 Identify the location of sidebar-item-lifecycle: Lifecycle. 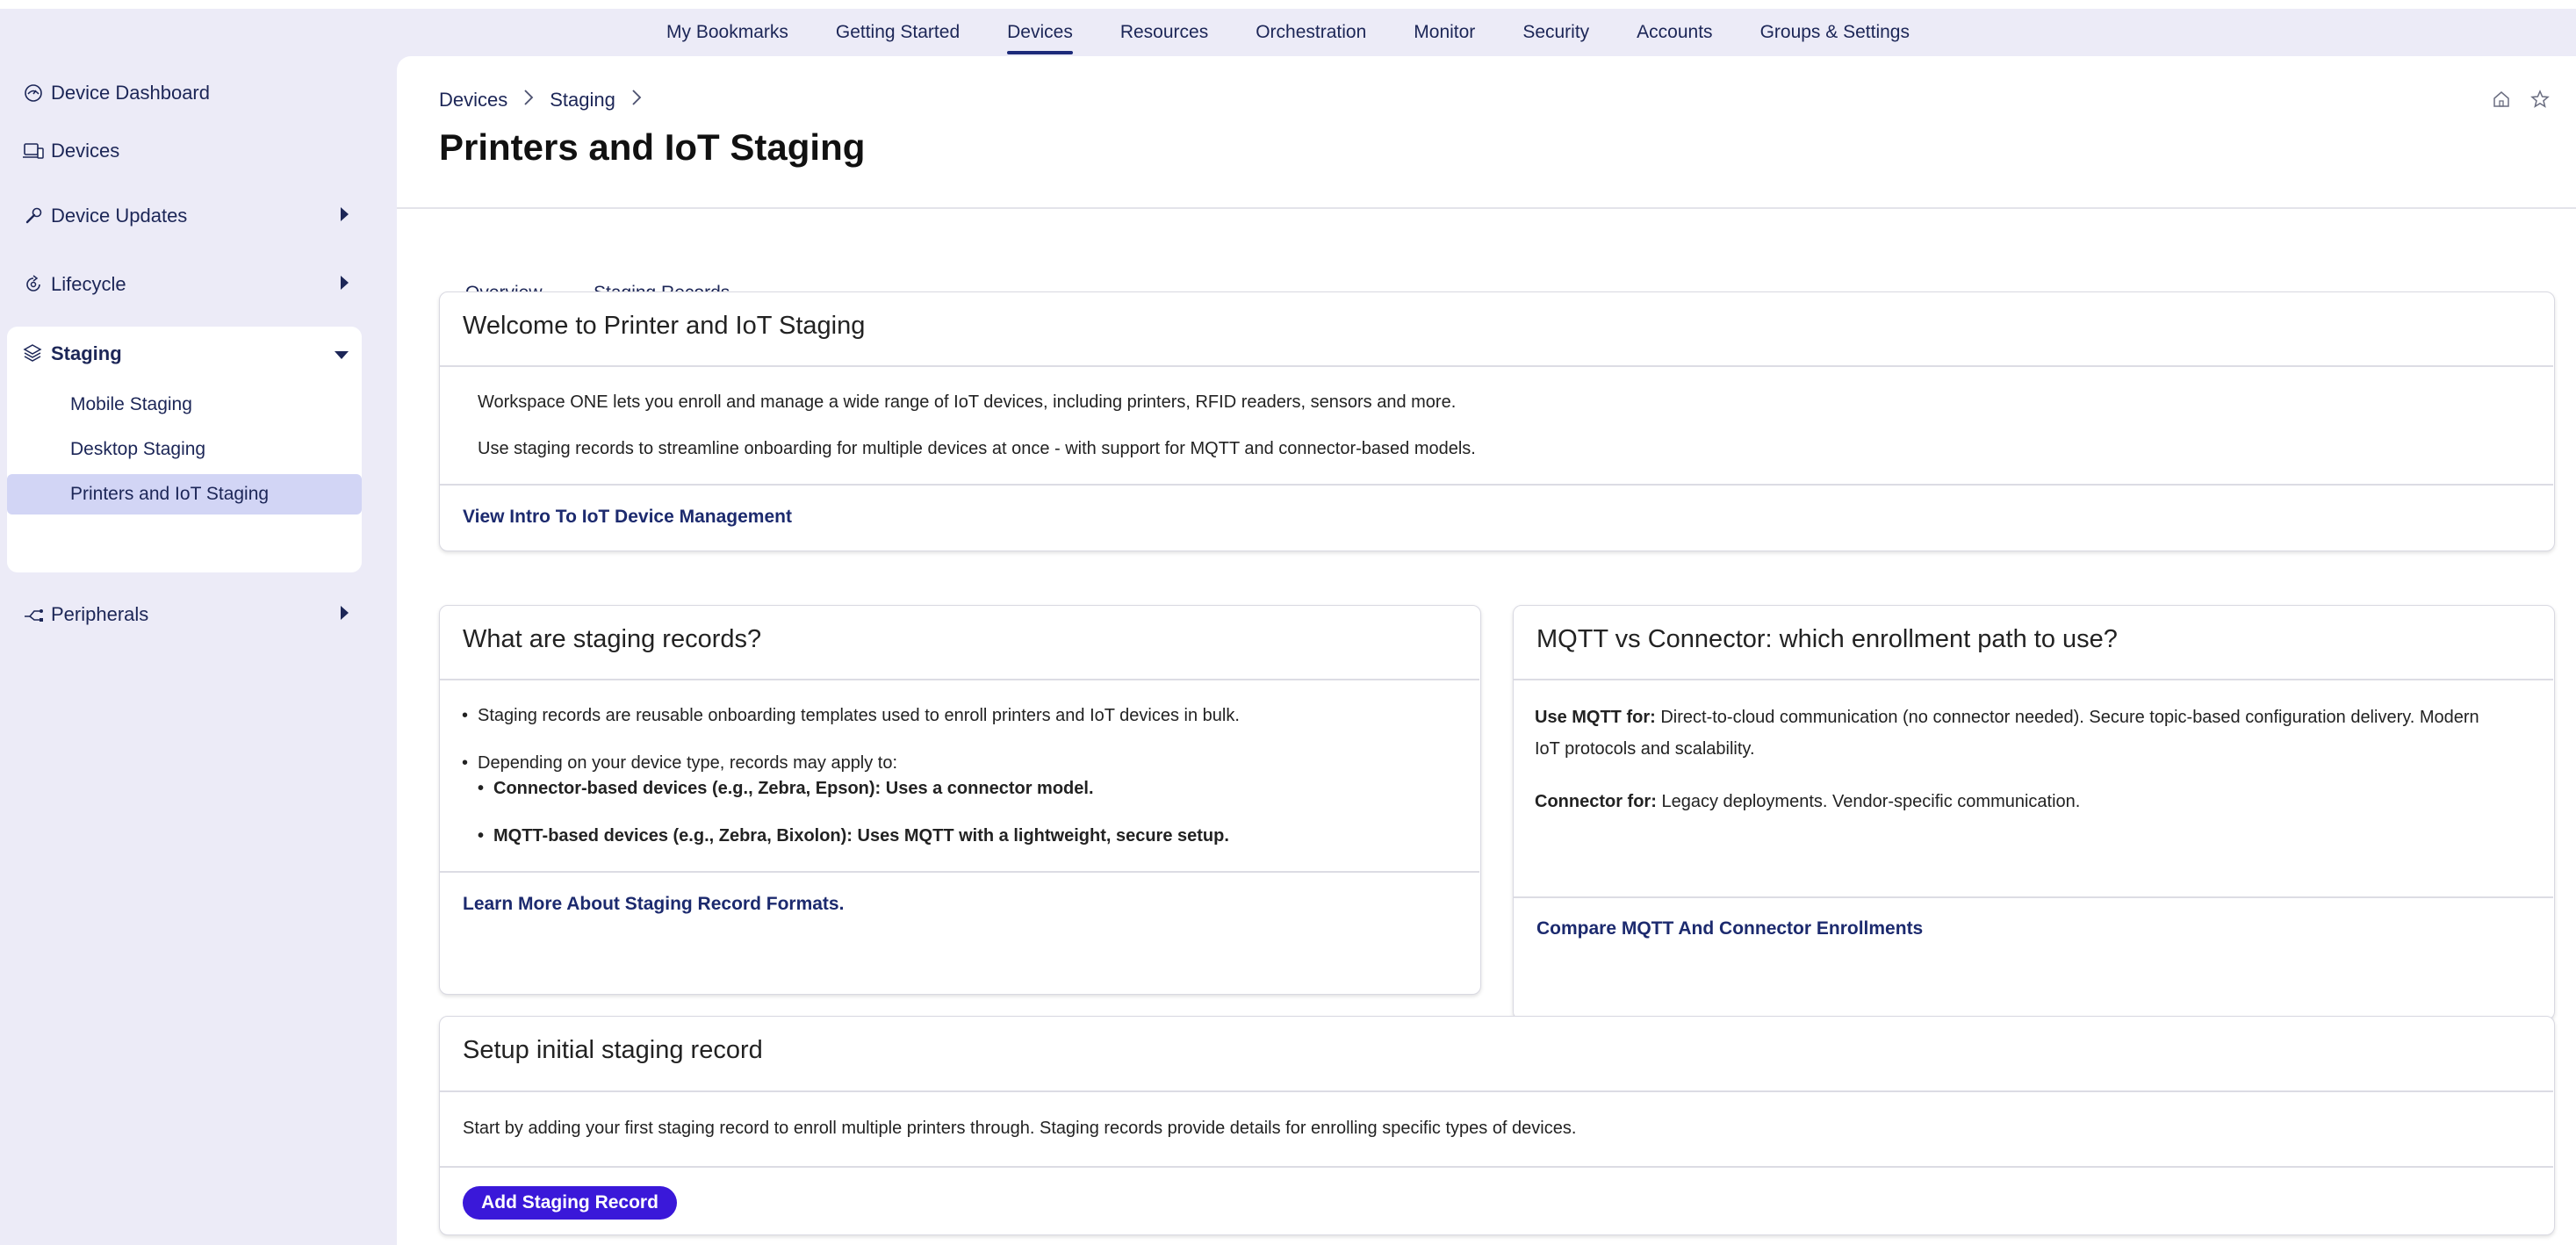
(184, 284).